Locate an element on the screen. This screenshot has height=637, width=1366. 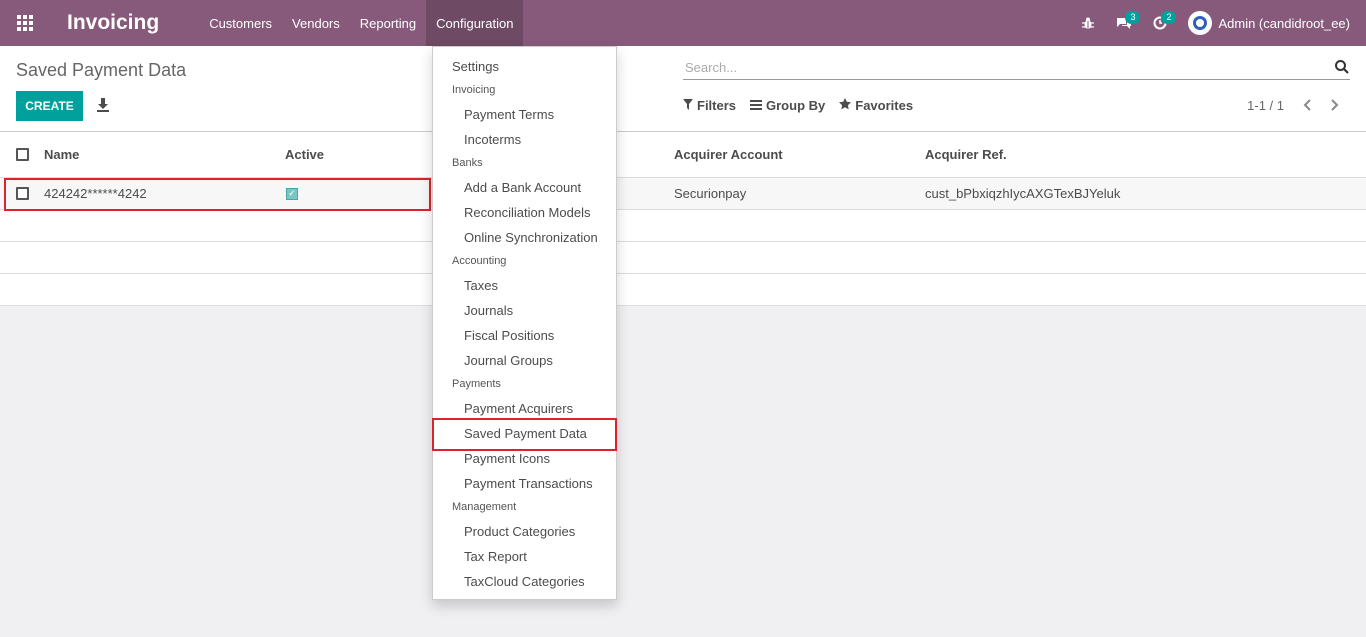
menu-item-add-bank-account: Add a Bank Account is located at coordinates (524, 187).